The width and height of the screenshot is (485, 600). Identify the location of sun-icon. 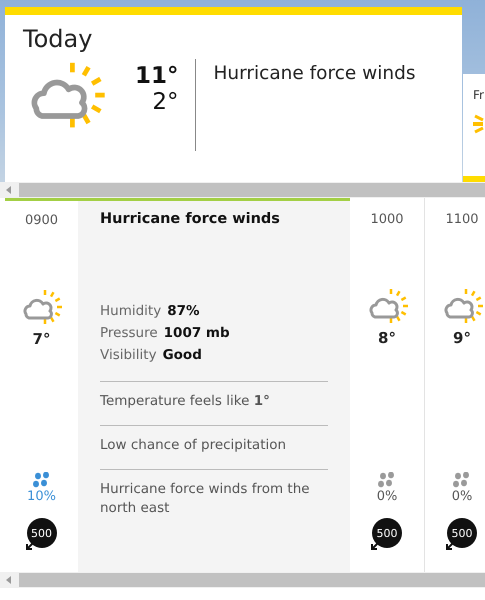
(479, 124).